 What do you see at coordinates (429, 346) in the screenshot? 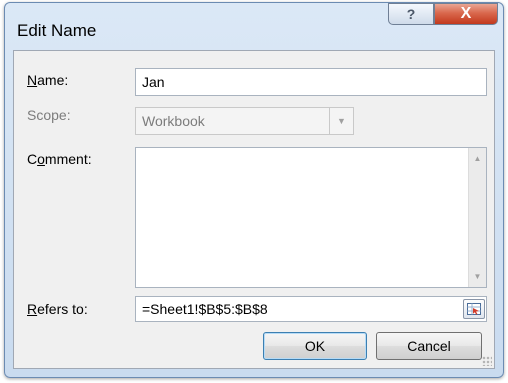
I see `cancel-button: Cancel` at bounding box center [429, 346].